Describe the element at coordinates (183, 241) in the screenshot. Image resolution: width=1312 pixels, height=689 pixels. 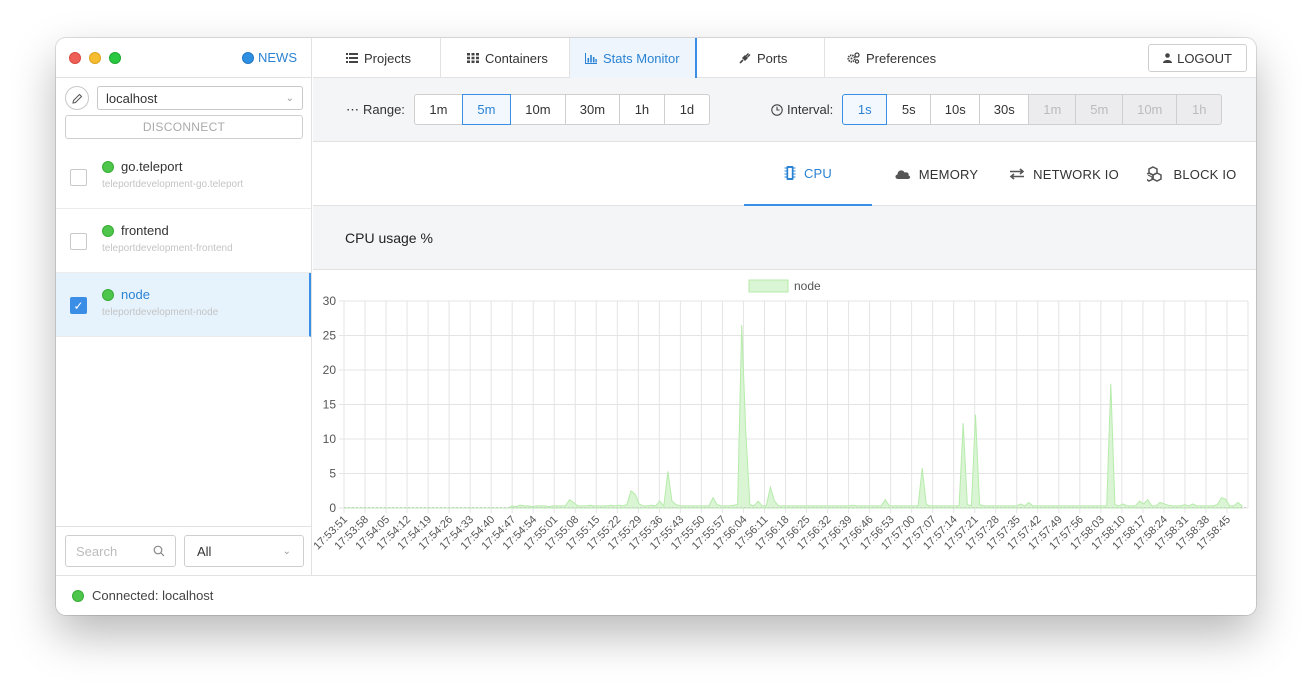
I see `container-item-frontend: frontend teleportdevelopment-frontend` at that location.